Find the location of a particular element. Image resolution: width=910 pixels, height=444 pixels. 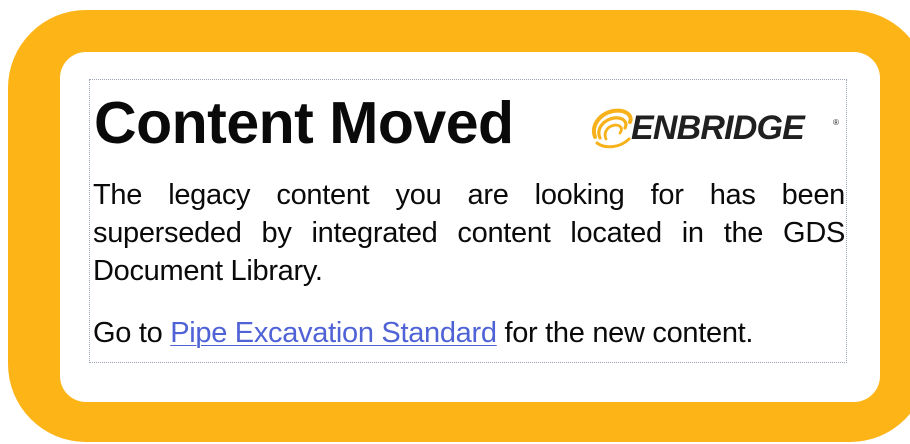

enbridge-logo: ENBRIDGE ® is located at coordinates (716, 129).